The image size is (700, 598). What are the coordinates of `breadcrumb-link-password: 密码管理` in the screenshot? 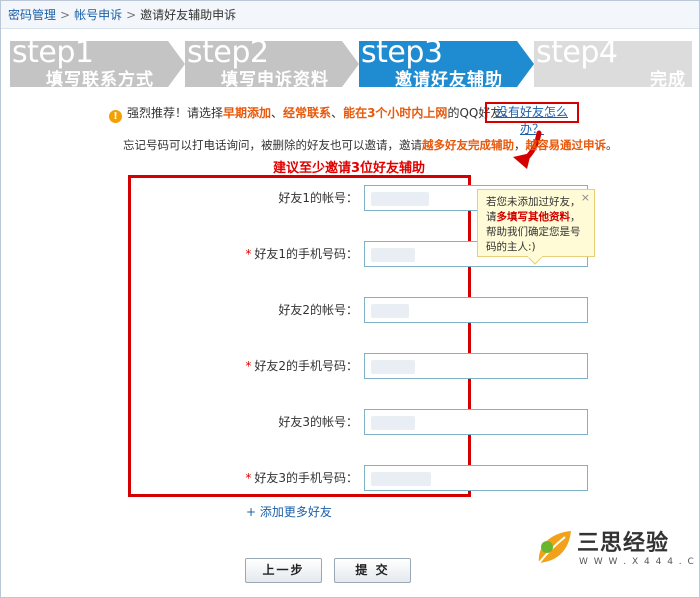 It's located at (32, 15).